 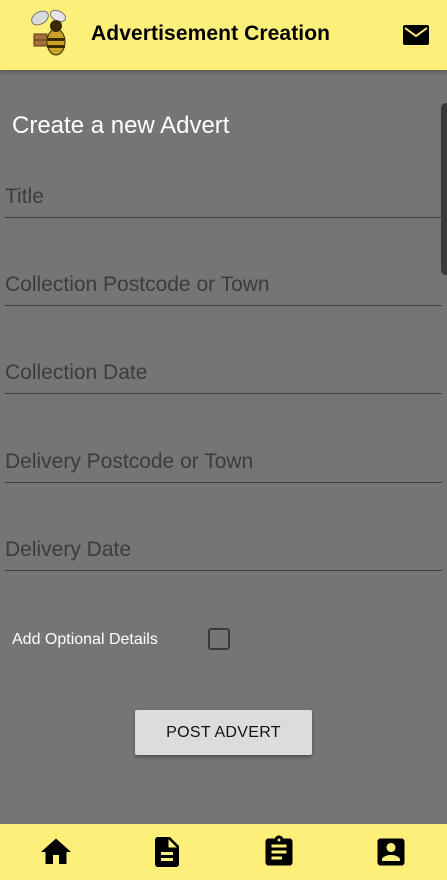 I want to click on delivery-location-label: Delivery Postcode or Town, so click(x=129, y=461).